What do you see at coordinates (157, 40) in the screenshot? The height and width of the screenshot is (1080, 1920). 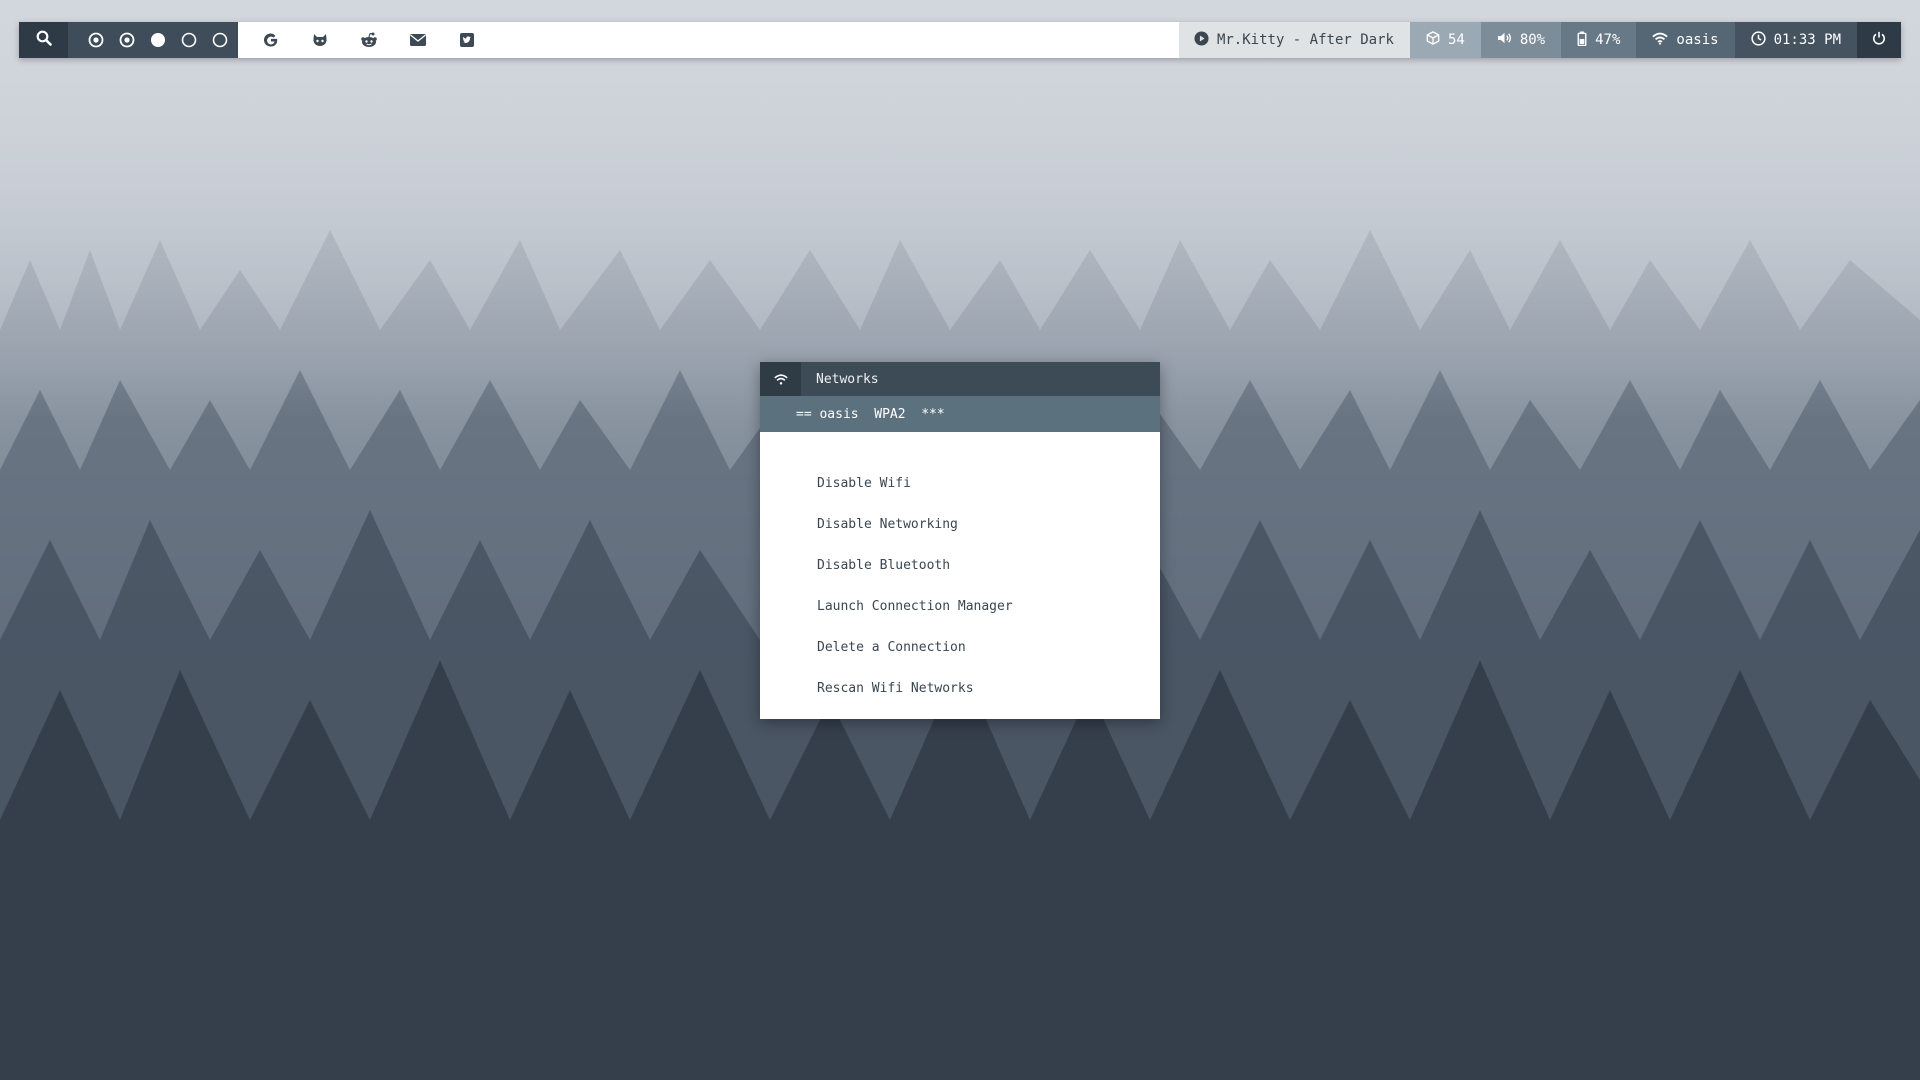 I see `workspace-3-button` at bounding box center [157, 40].